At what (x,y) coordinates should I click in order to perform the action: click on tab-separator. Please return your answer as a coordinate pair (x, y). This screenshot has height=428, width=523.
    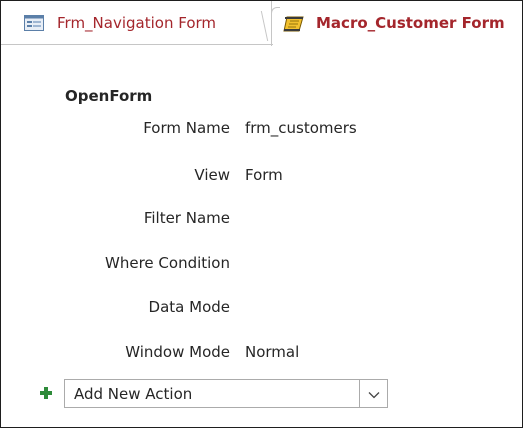
    Looking at the image, I should click on (264, 26).